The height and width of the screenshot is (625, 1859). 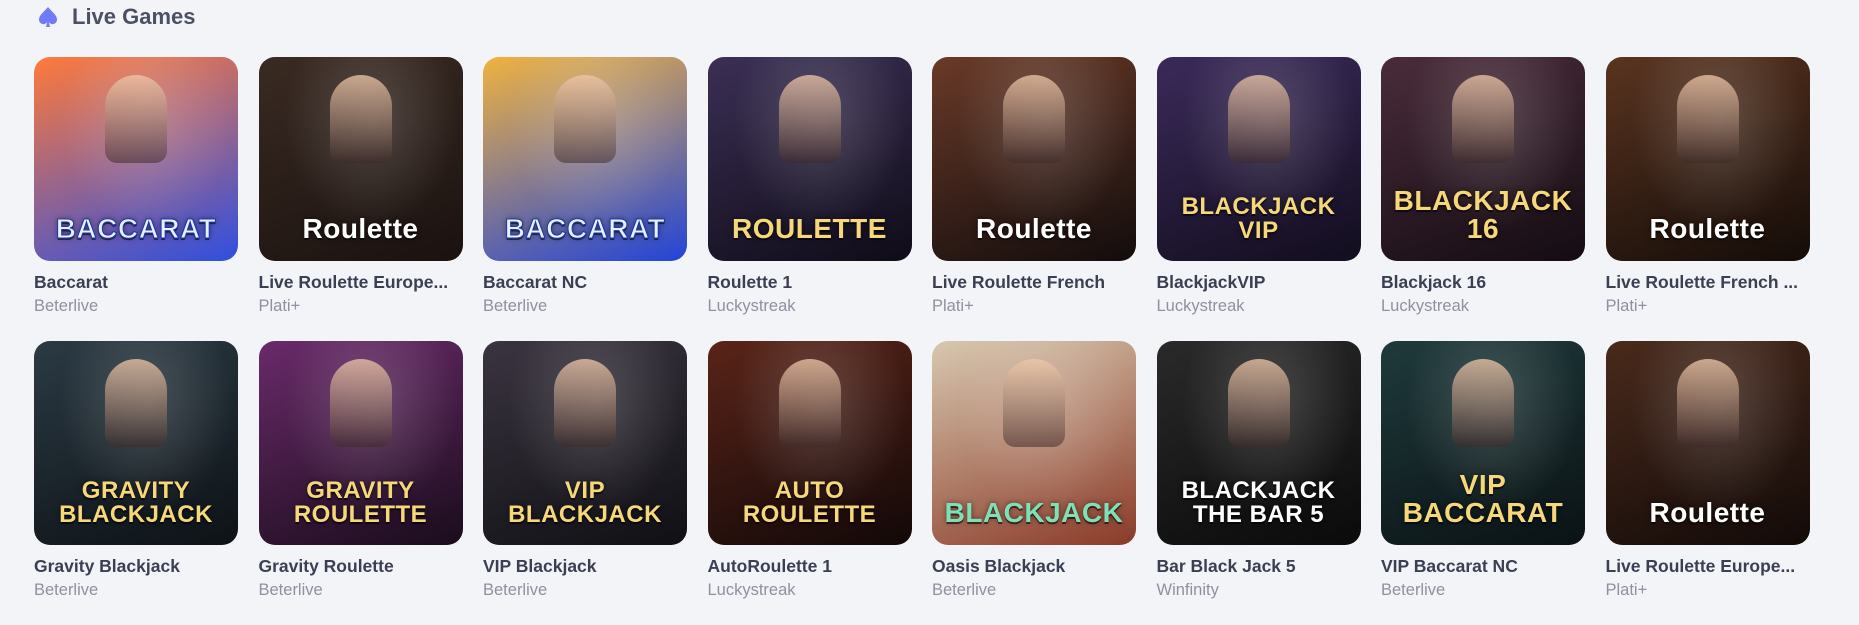 I want to click on game-card: VIP BACCARAT VIP Baccarat NC Beterlive, so click(x=1483, y=483).